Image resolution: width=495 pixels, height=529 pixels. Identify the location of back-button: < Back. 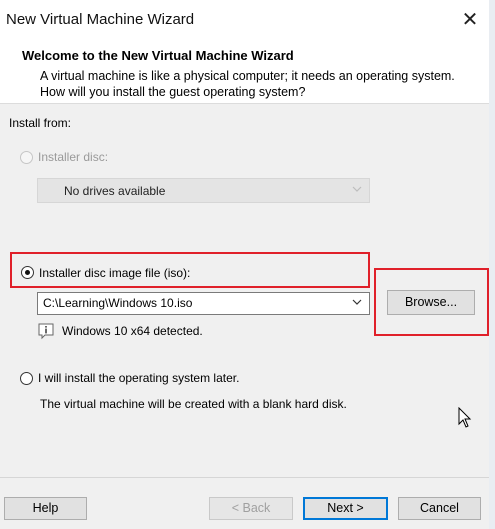
(251, 508).